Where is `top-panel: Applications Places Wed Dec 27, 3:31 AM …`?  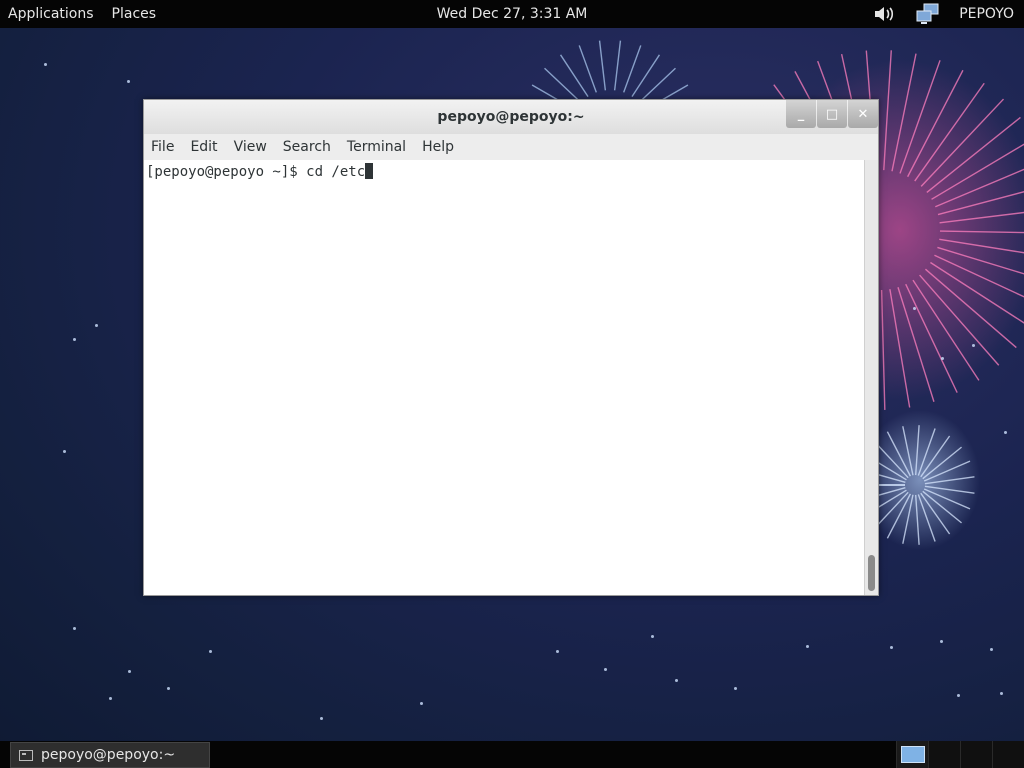 top-panel: Applications Places Wed Dec 27, 3:31 AM … is located at coordinates (512, 14).